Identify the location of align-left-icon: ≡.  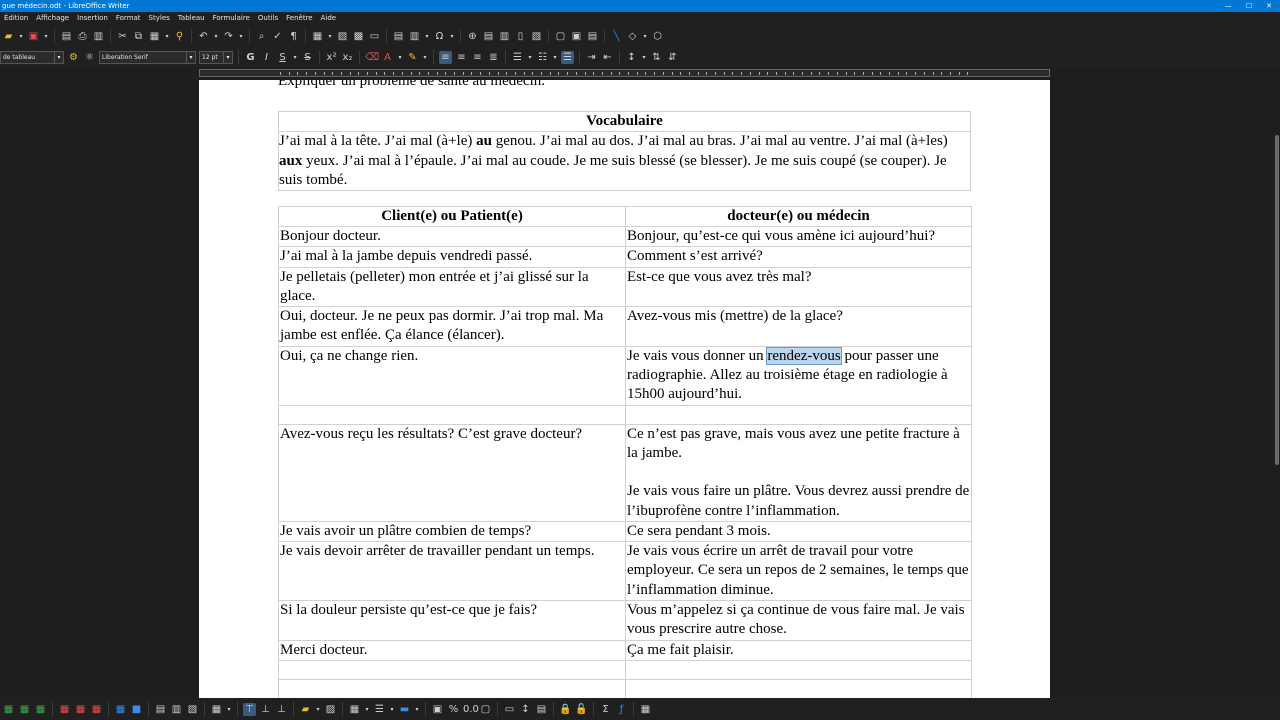
(445, 57).